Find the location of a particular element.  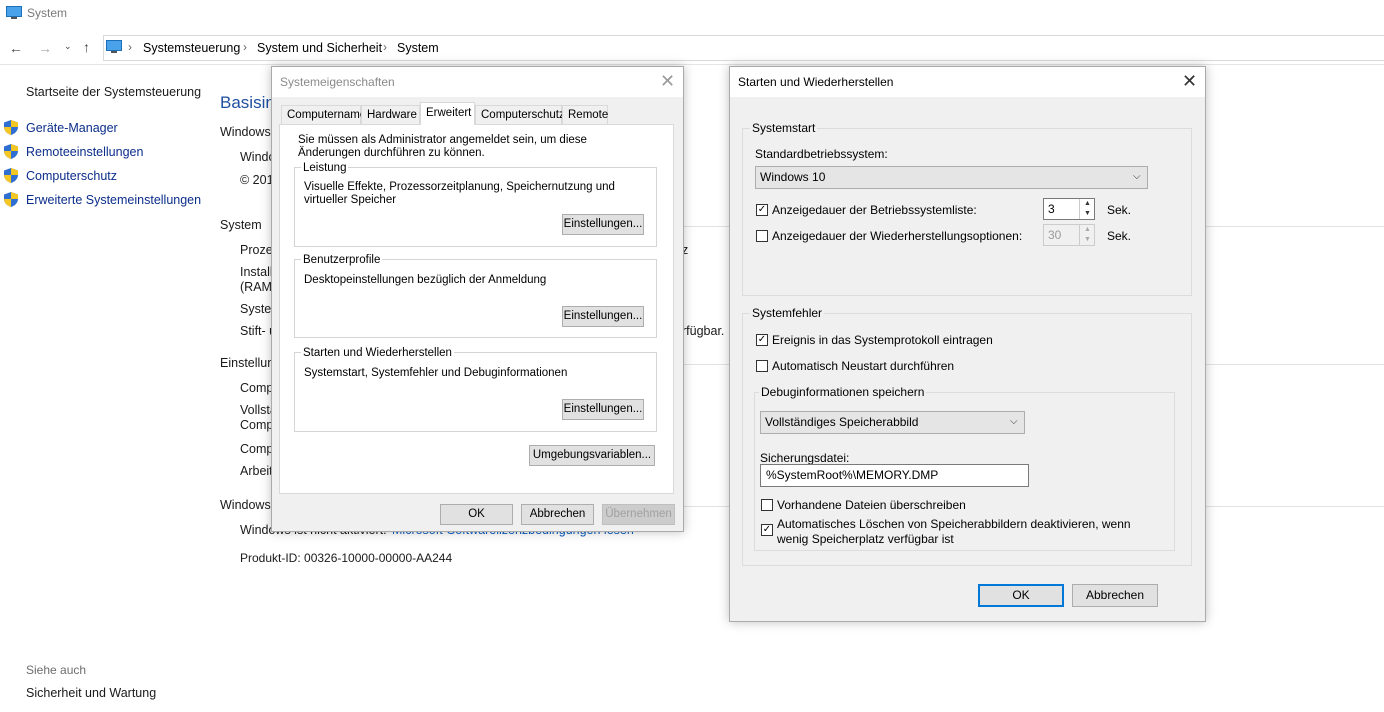

see-also-label: Siehe auch is located at coordinates (56, 670).